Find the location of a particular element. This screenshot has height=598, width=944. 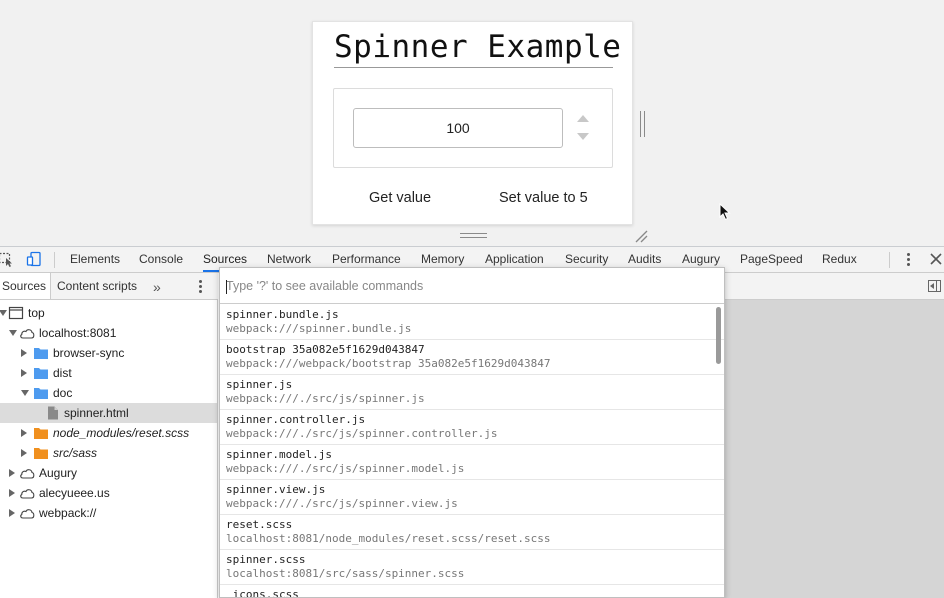

tab-sources: Sources is located at coordinates (26, 286).